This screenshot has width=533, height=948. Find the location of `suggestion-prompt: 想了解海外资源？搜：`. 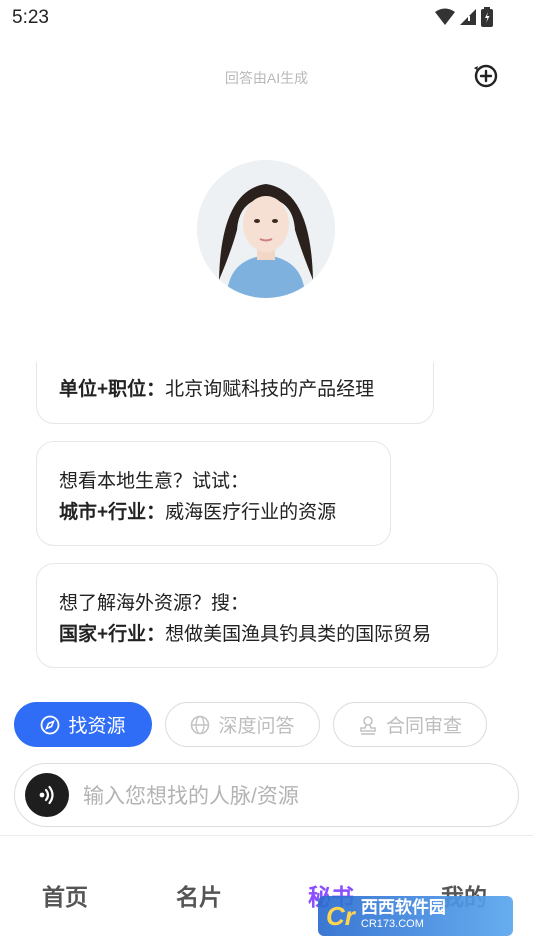

suggestion-prompt: 想了解海外资源？搜： is located at coordinates (154, 603).